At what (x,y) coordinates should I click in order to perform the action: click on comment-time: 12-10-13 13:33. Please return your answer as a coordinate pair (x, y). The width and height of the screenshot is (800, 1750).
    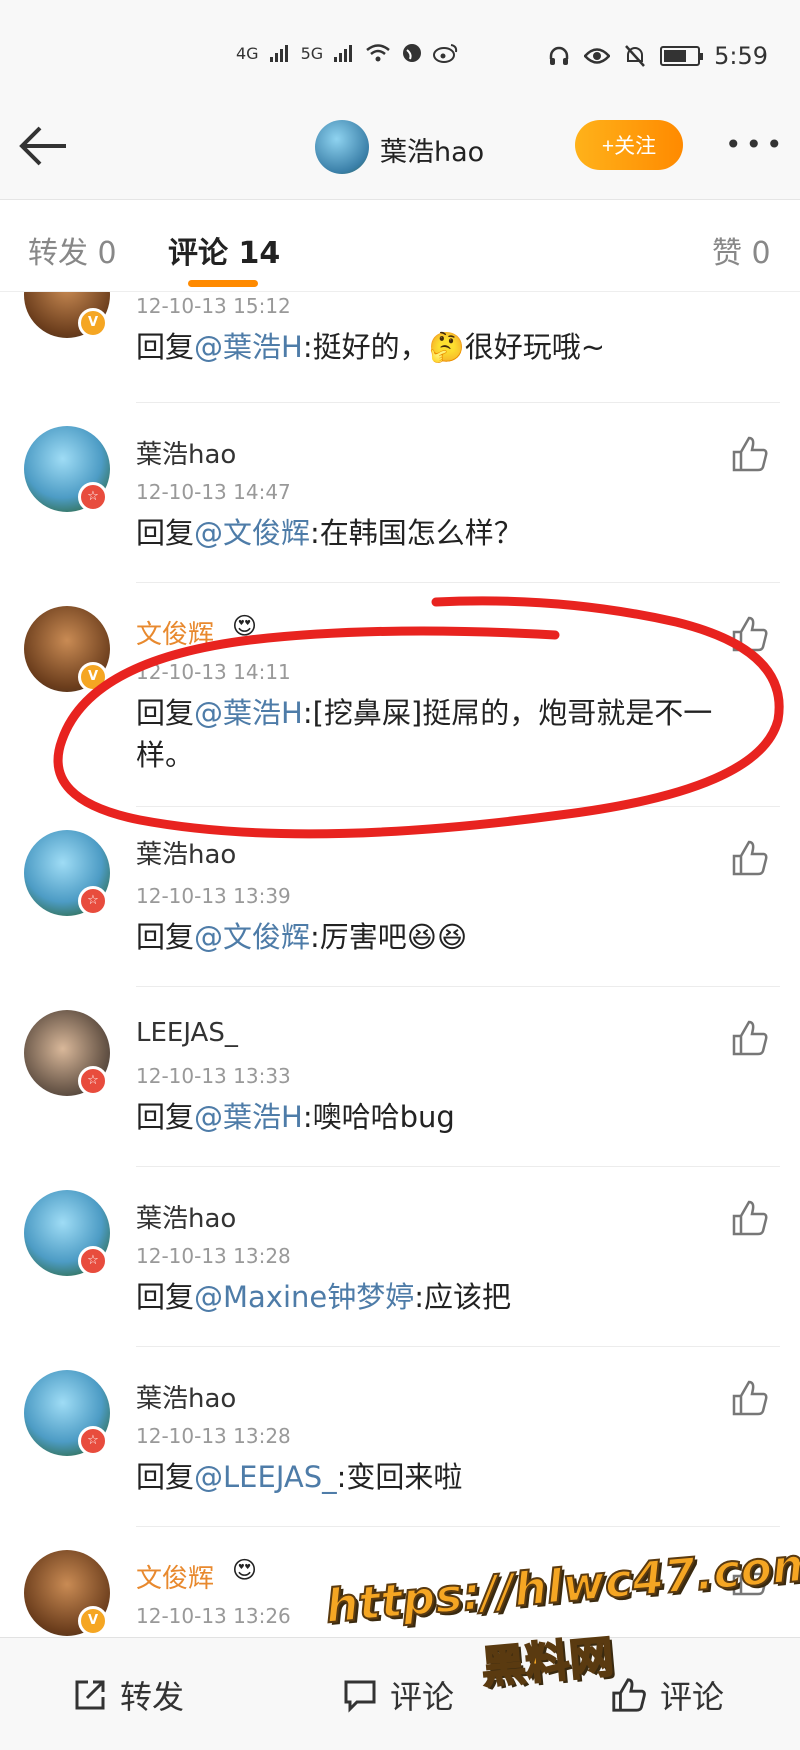
    Looking at the image, I should click on (213, 1076).